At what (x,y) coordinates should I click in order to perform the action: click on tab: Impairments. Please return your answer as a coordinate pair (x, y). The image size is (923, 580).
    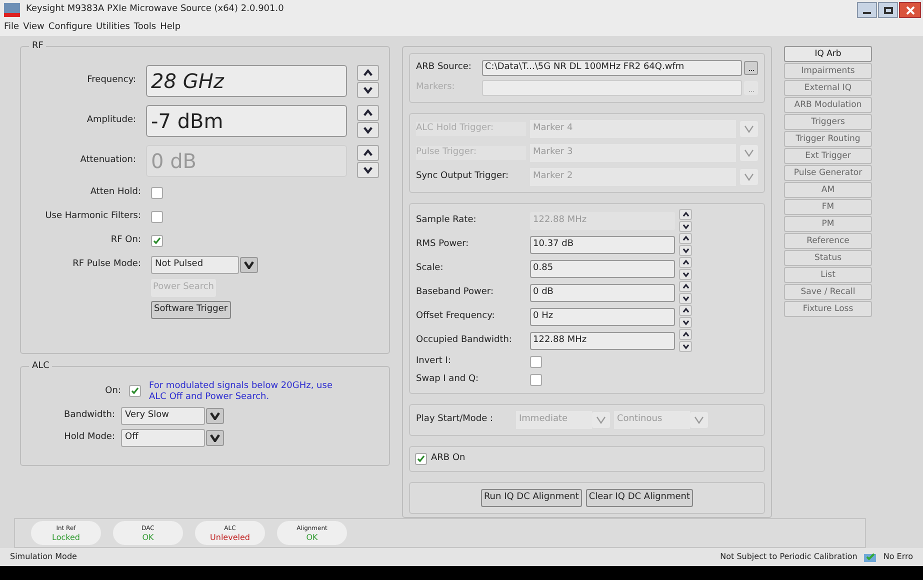
    Looking at the image, I should click on (828, 71).